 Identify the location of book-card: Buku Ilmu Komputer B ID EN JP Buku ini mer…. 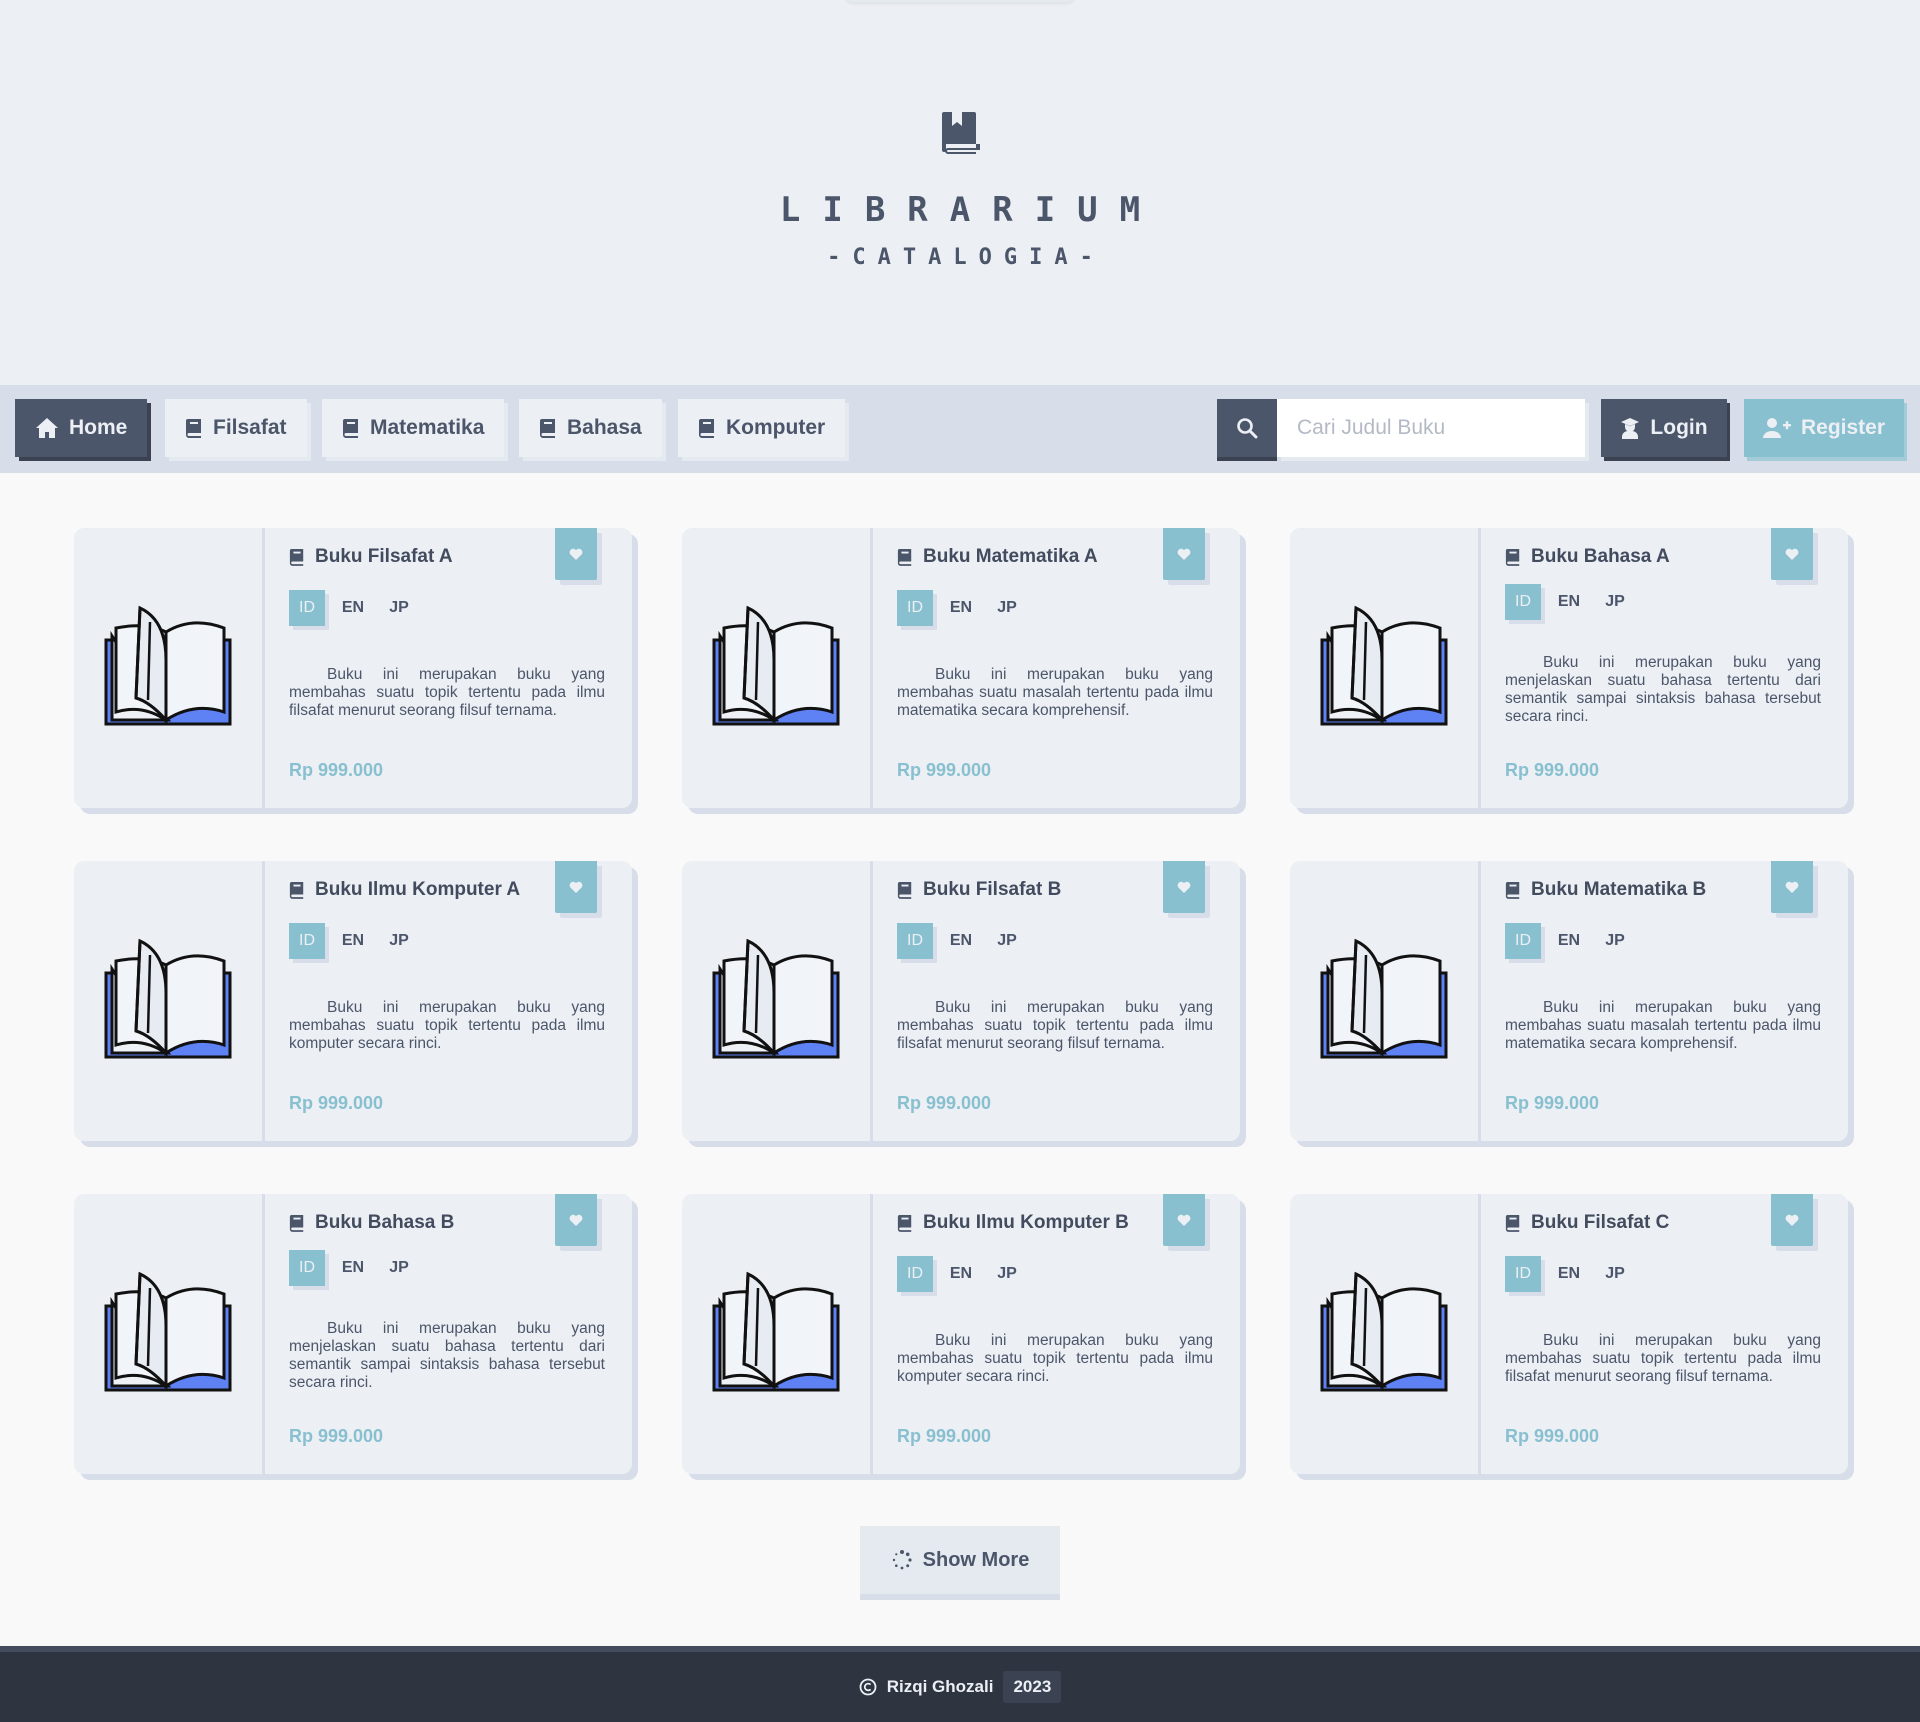
(961, 1334).